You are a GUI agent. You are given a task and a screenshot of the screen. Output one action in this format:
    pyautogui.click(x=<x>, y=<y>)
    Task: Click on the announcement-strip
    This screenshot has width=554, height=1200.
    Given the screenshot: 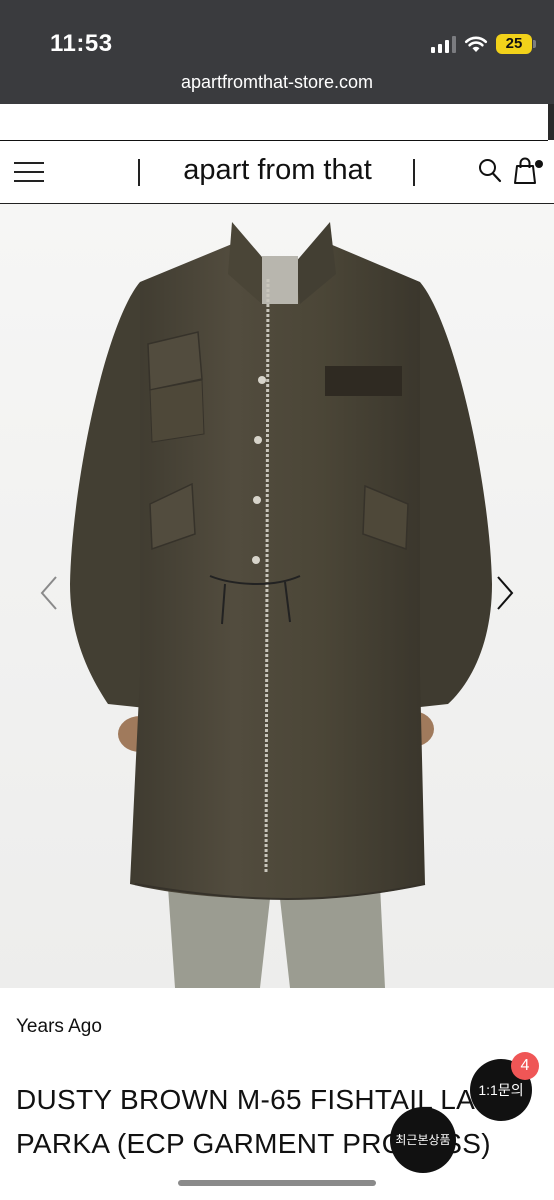 What is the action you would take?
    pyautogui.click(x=274, y=122)
    